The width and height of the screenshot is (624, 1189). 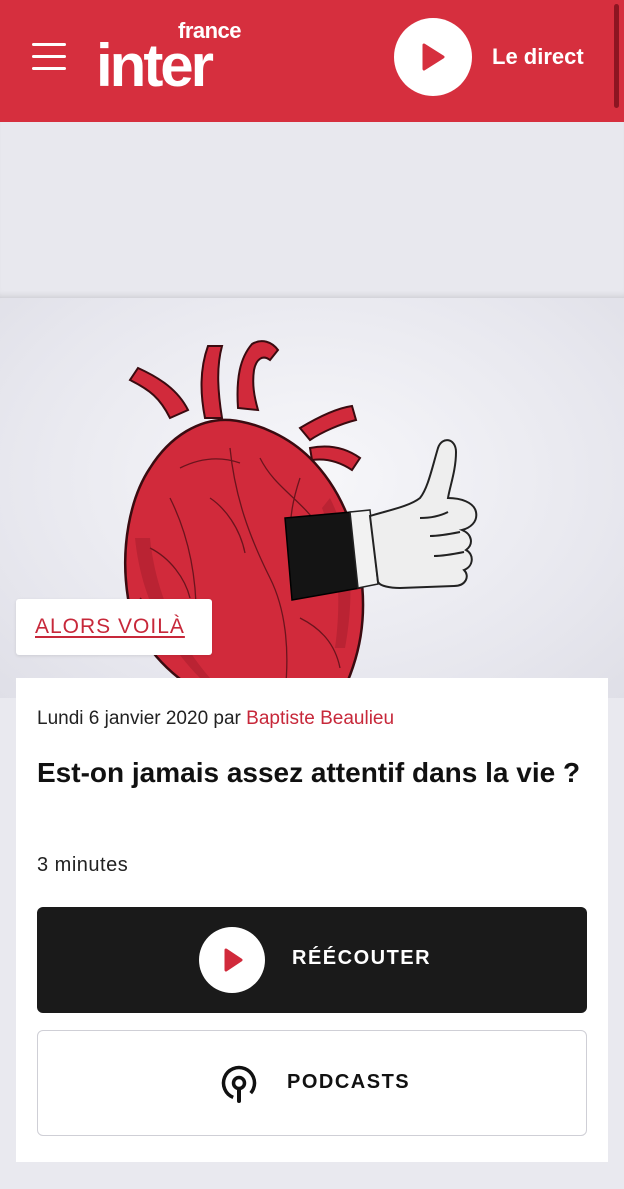 I want to click on episode-duration: 3 minutes, so click(x=83, y=865).